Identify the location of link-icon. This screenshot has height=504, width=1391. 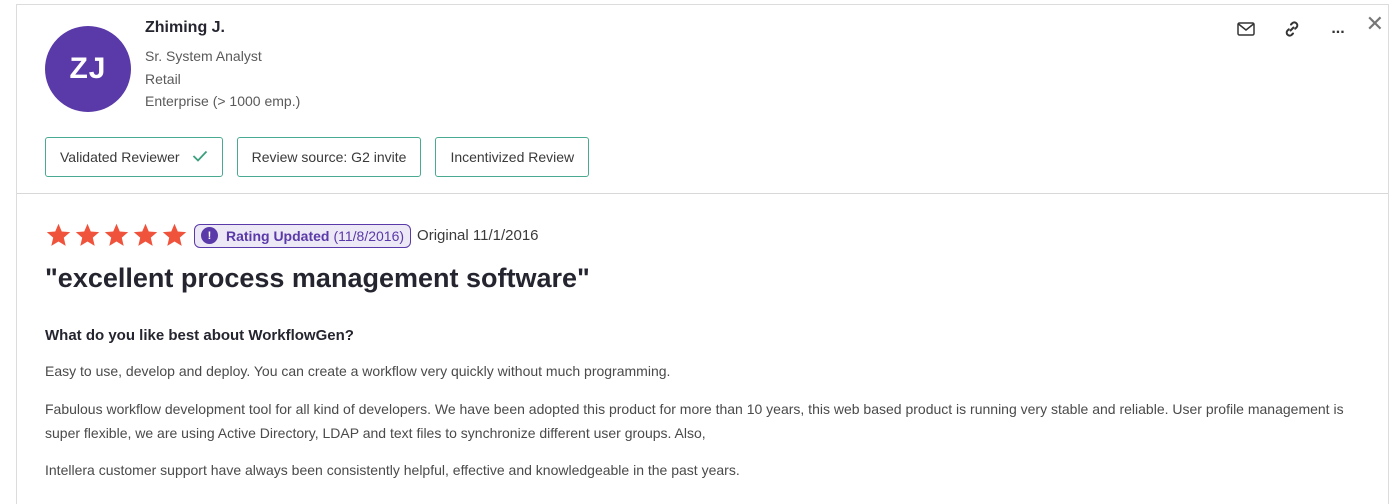
(1292, 29).